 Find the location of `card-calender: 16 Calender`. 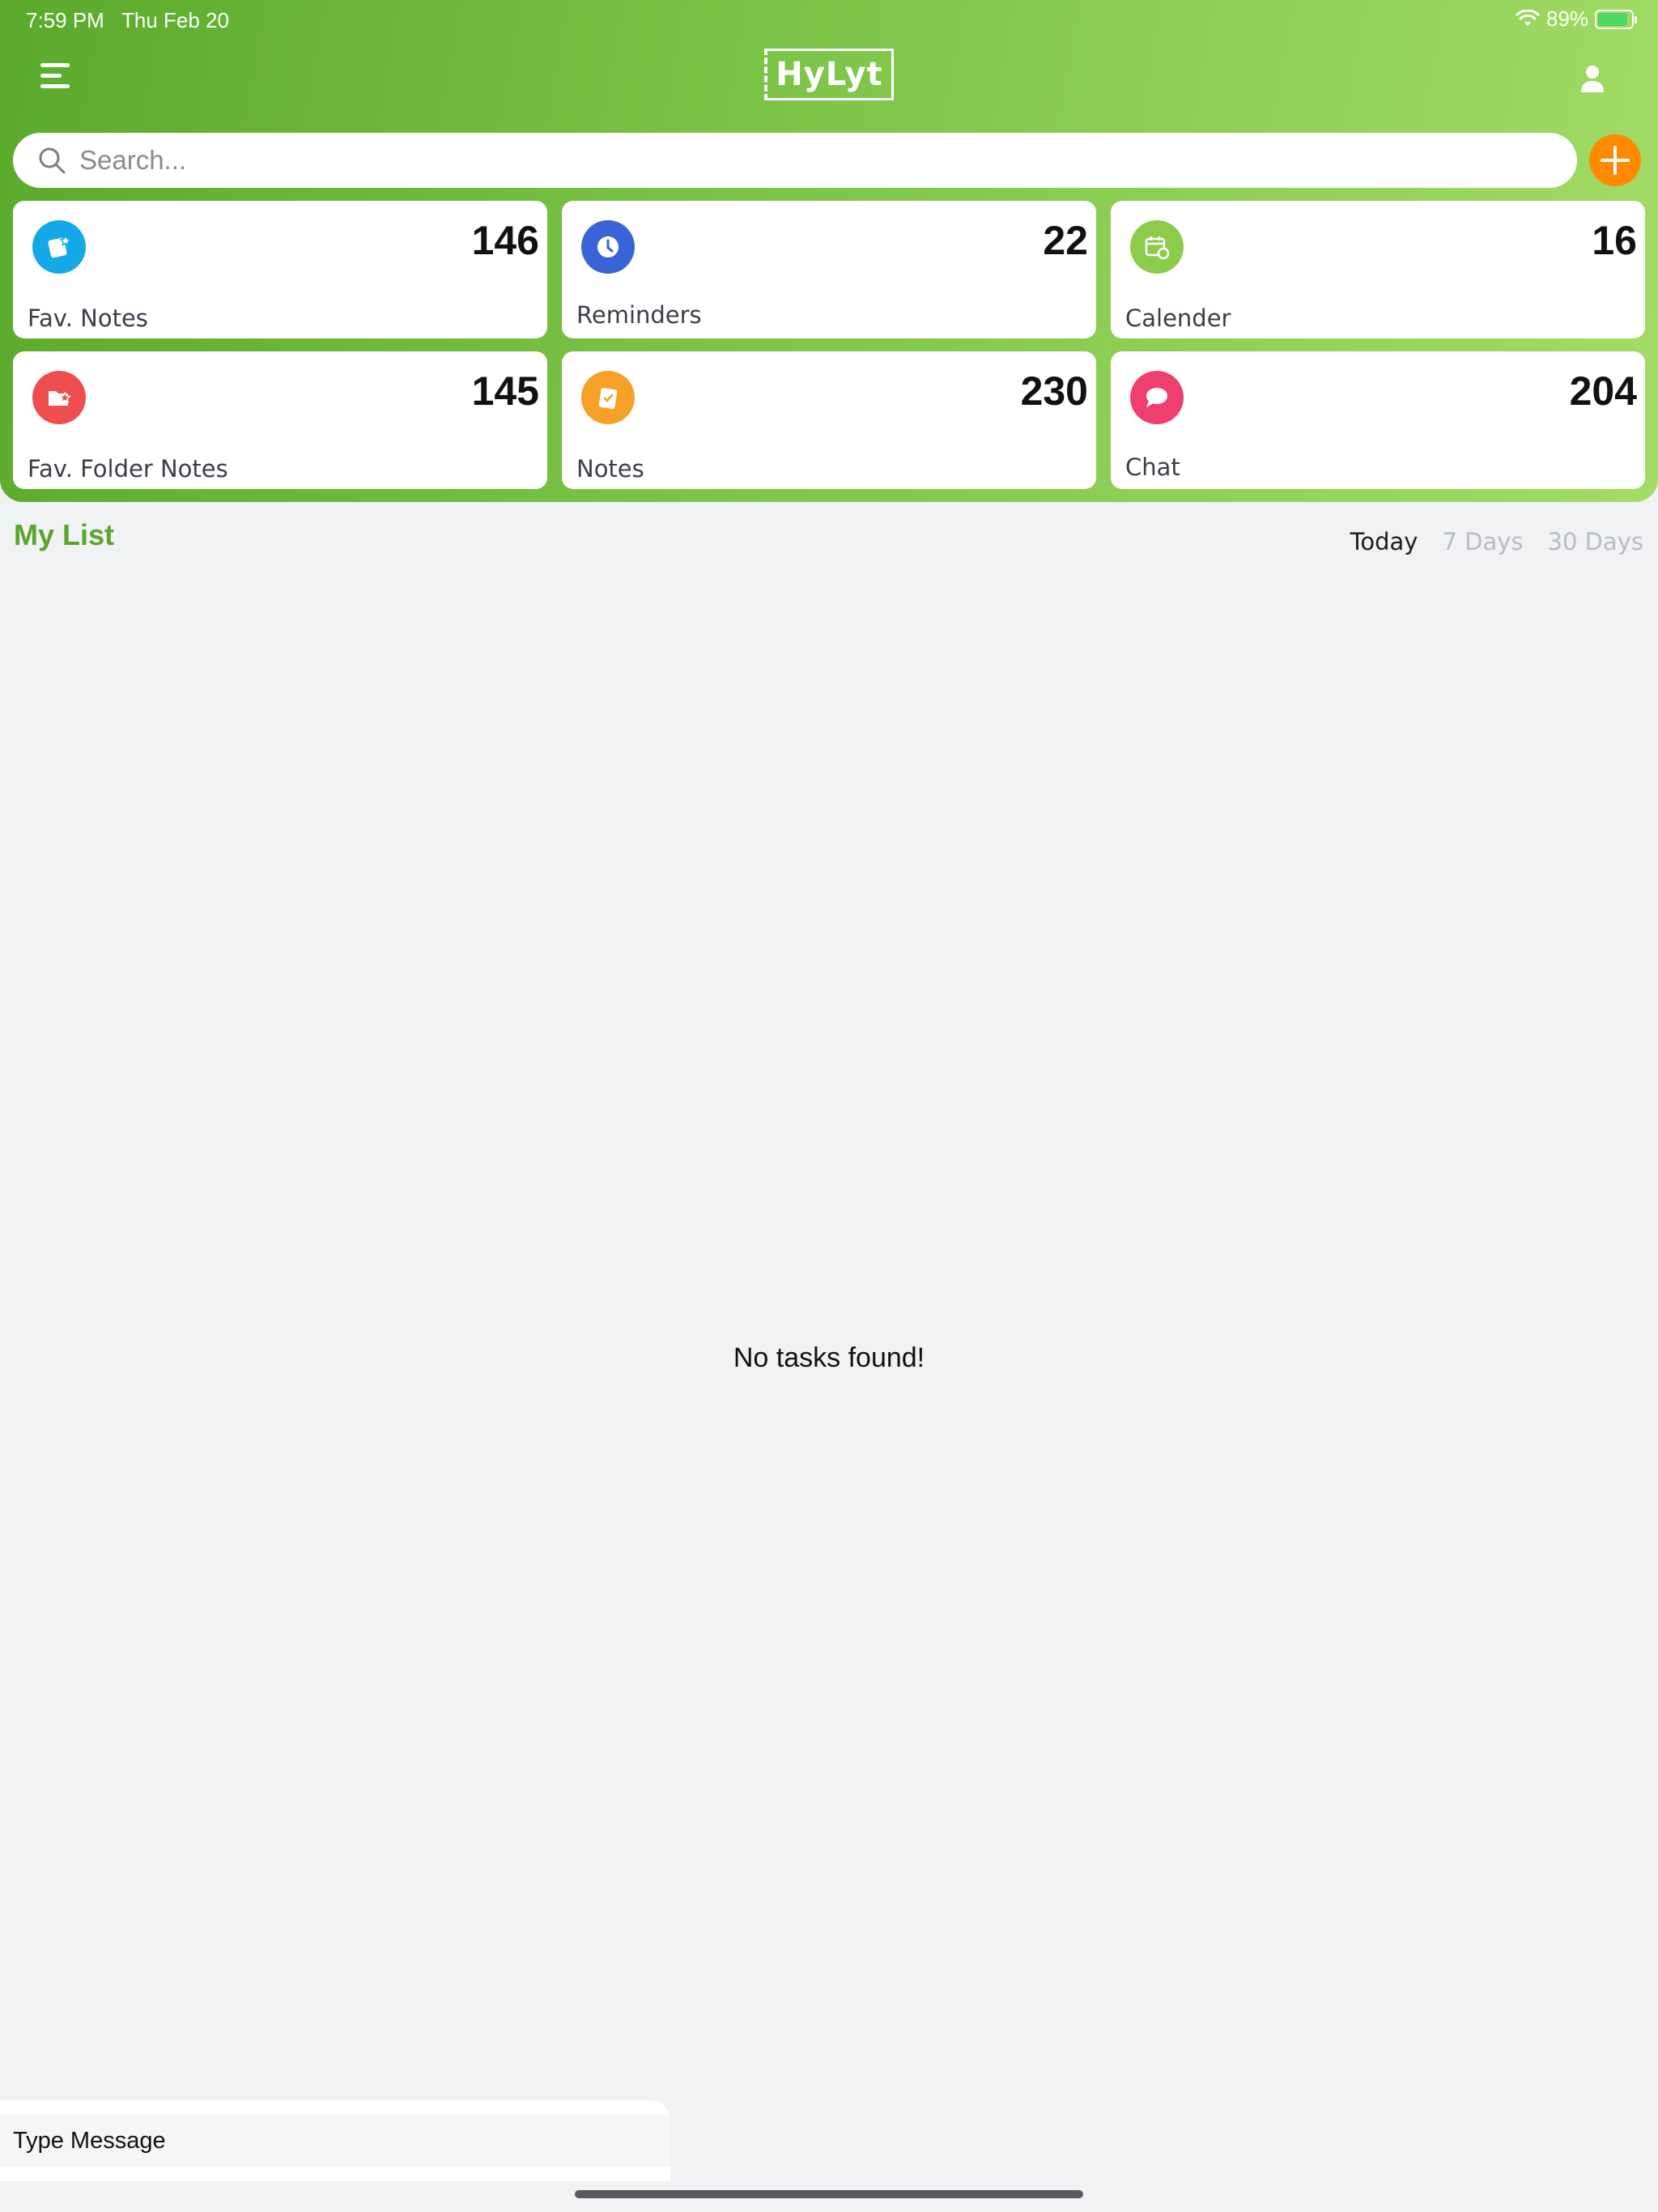

card-calender: 16 Calender is located at coordinates (1378, 270).